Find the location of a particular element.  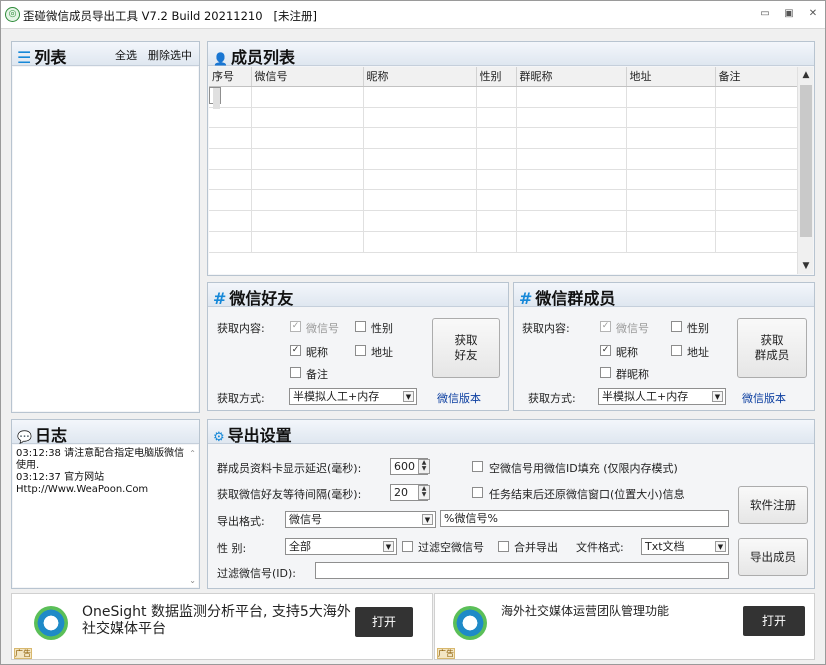

friends-header: # 微信好友 is located at coordinates (358, 295).